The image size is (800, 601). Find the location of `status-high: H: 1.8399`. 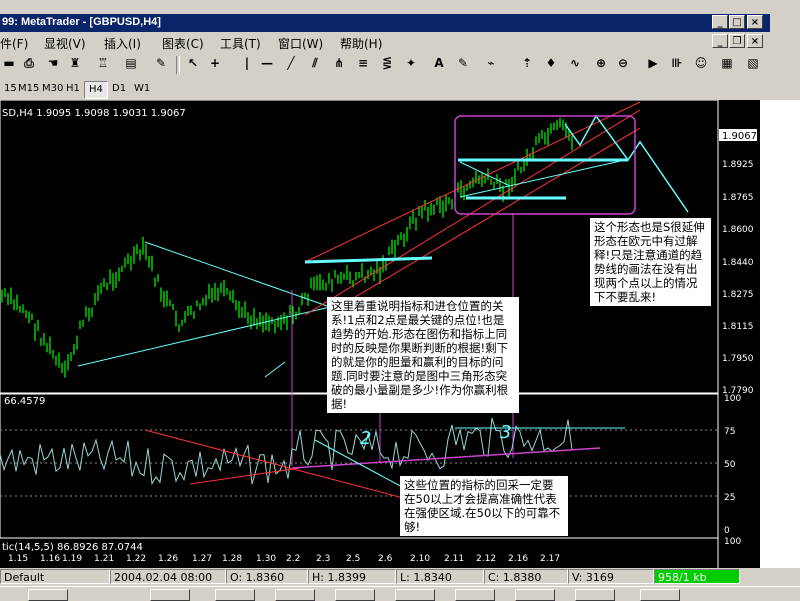

status-high: H: 1.8399 is located at coordinates (352, 576).